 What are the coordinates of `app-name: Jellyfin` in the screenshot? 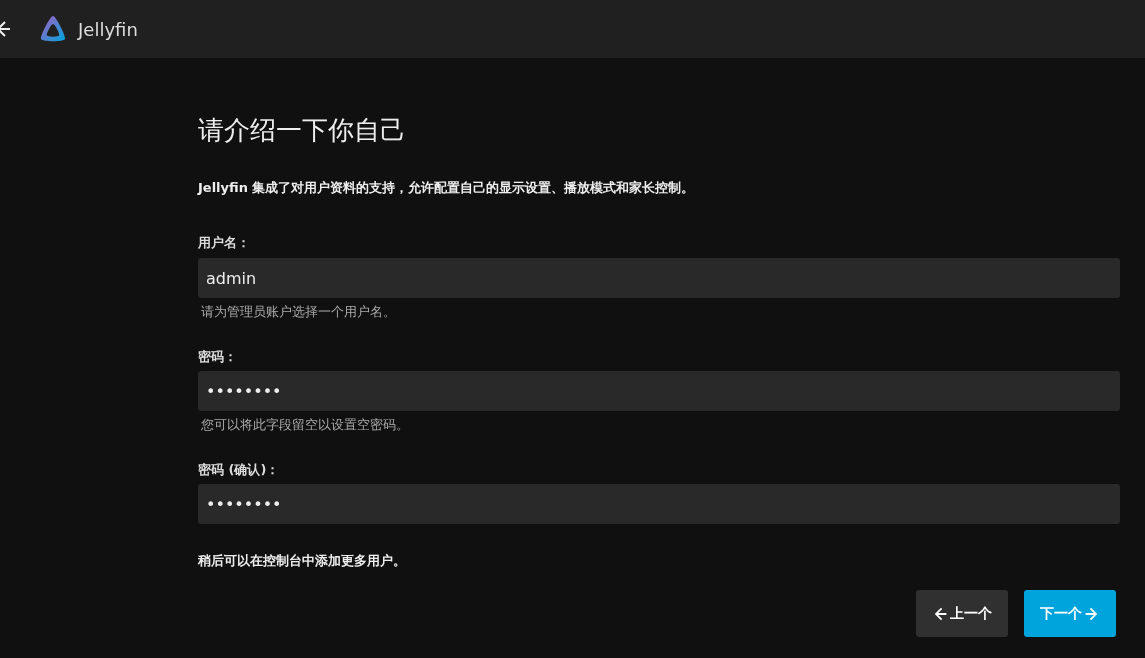 It's located at (108, 29).